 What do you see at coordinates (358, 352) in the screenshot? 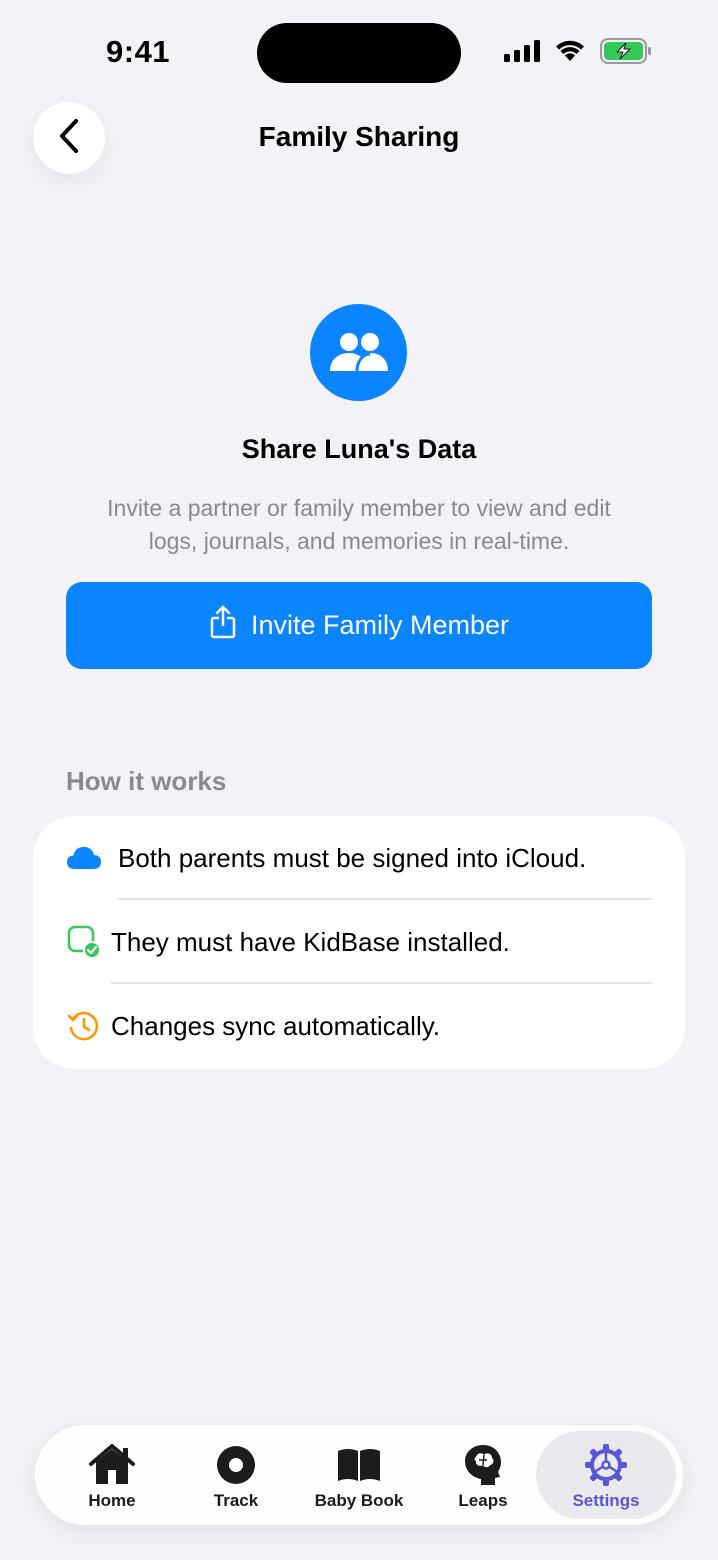
I see `family-icon` at bounding box center [358, 352].